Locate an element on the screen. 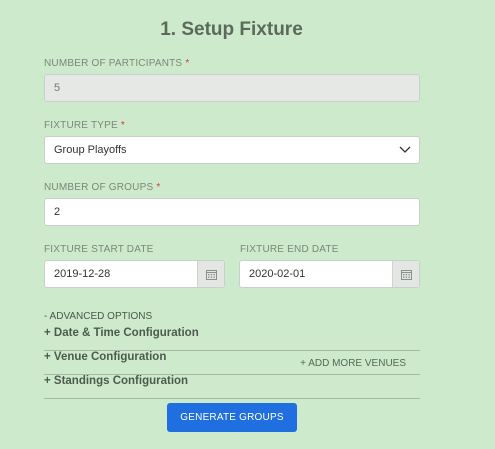  groups-input: 2 is located at coordinates (232, 212).